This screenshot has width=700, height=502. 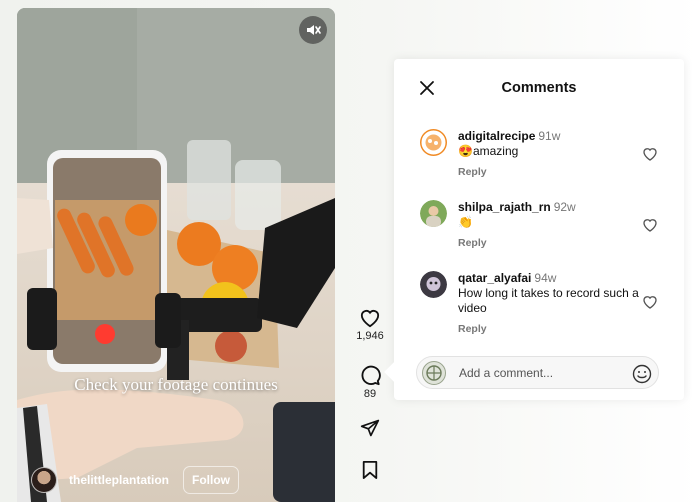 I want to click on reel-author: thelittleplantation Follow, so click(x=135, y=480).